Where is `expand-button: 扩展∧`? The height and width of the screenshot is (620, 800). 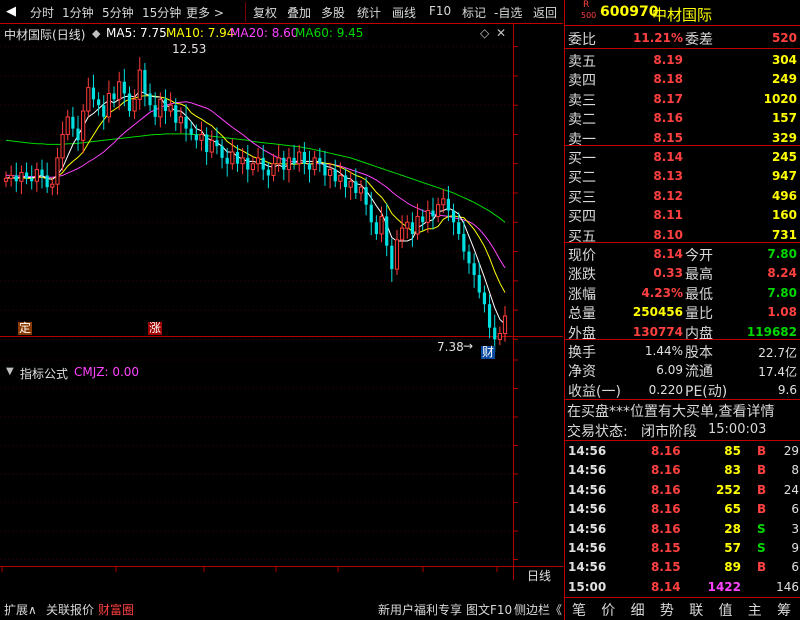
expand-button: 扩展∧ is located at coordinates (20, 610).